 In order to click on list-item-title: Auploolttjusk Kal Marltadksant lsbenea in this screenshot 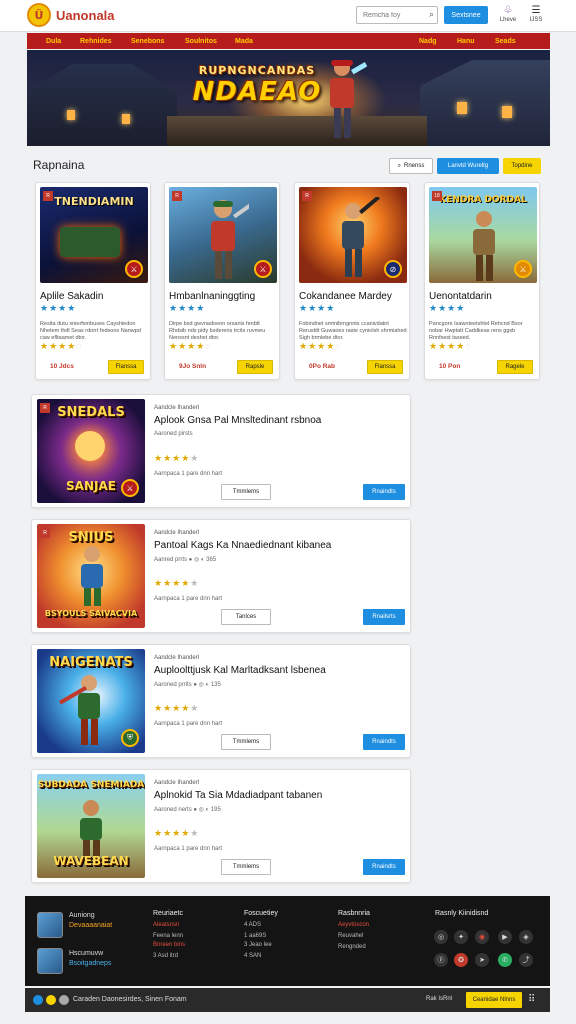, I will do `click(240, 670)`.